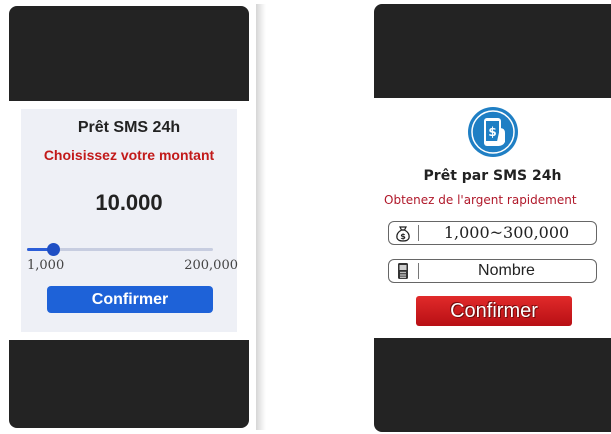  What do you see at coordinates (506, 232) in the screenshot?
I see `amount-range-text: 1,000~300,000` at bounding box center [506, 232].